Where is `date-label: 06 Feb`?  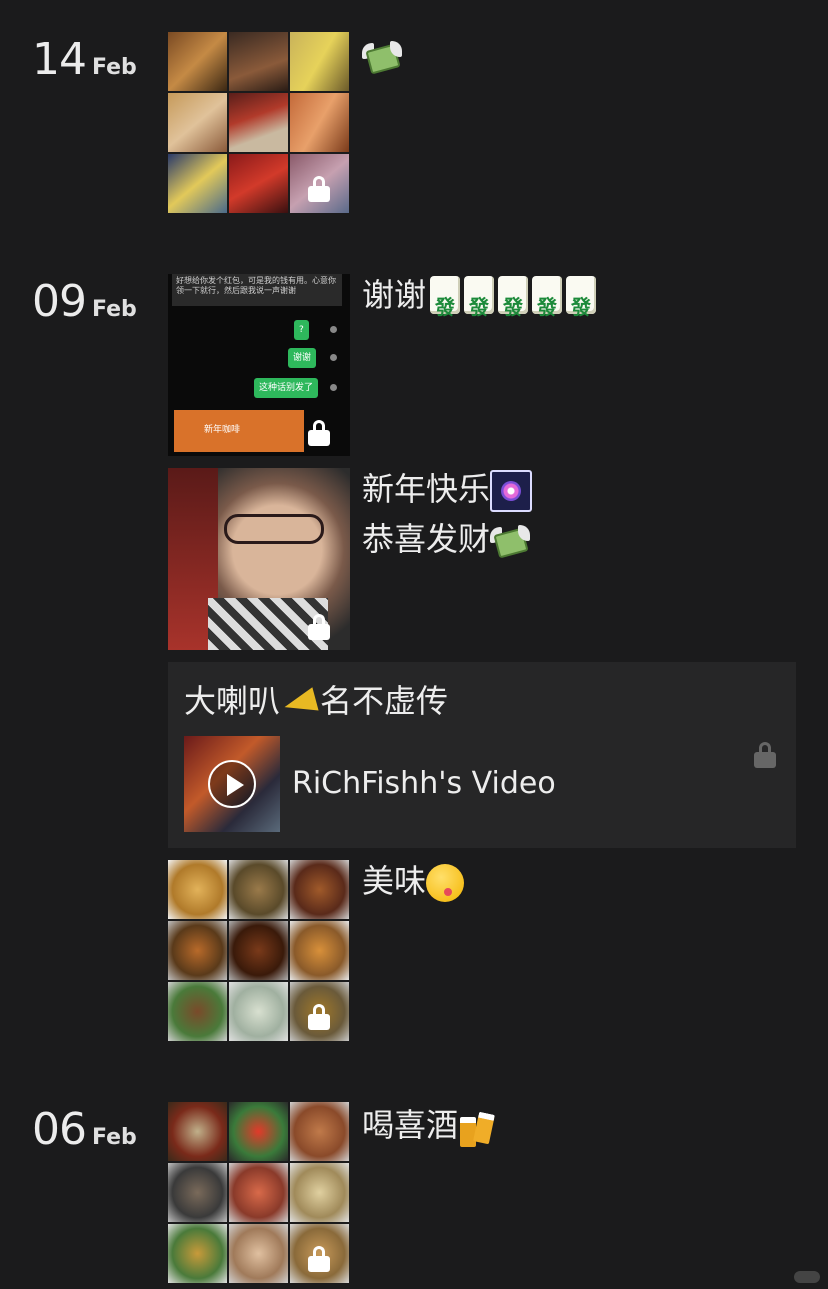
date-label: 06 Feb is located at coordinates (84, 1129).